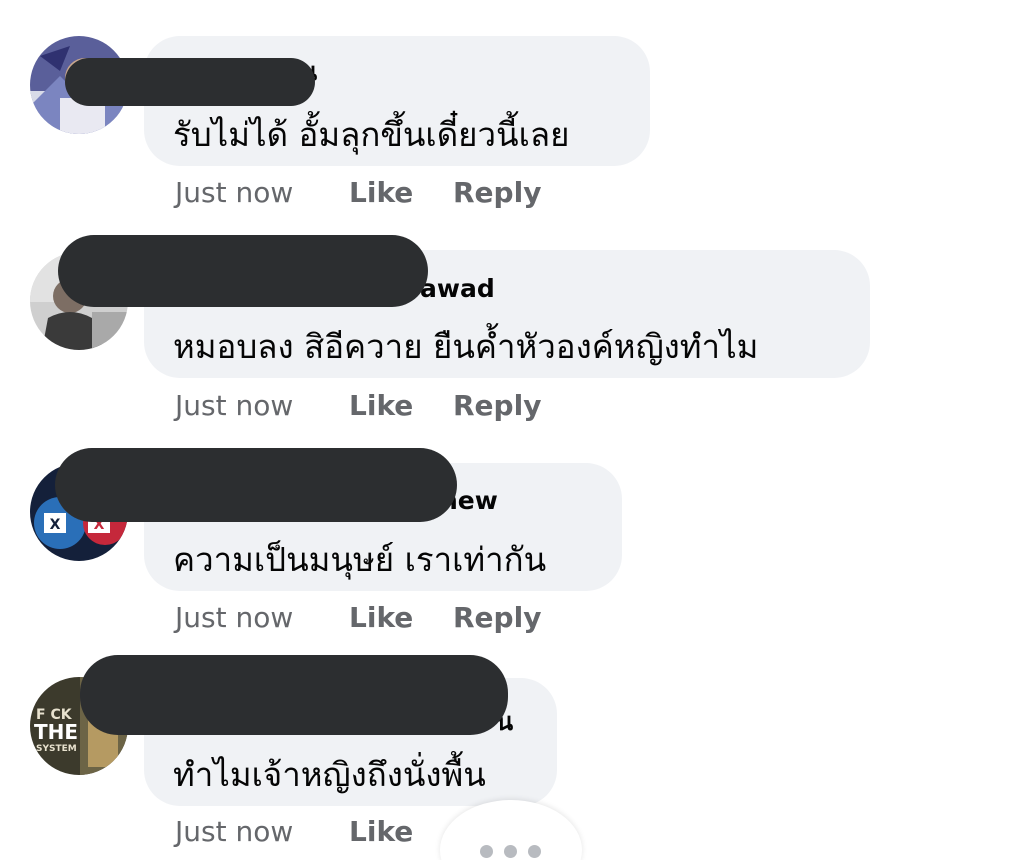 The width and height of the screenshot is (1024, 860). What do you see at coordinates (511, 830) in the screenshot?
I see `more-options-button` at bounding box center [511, 830].